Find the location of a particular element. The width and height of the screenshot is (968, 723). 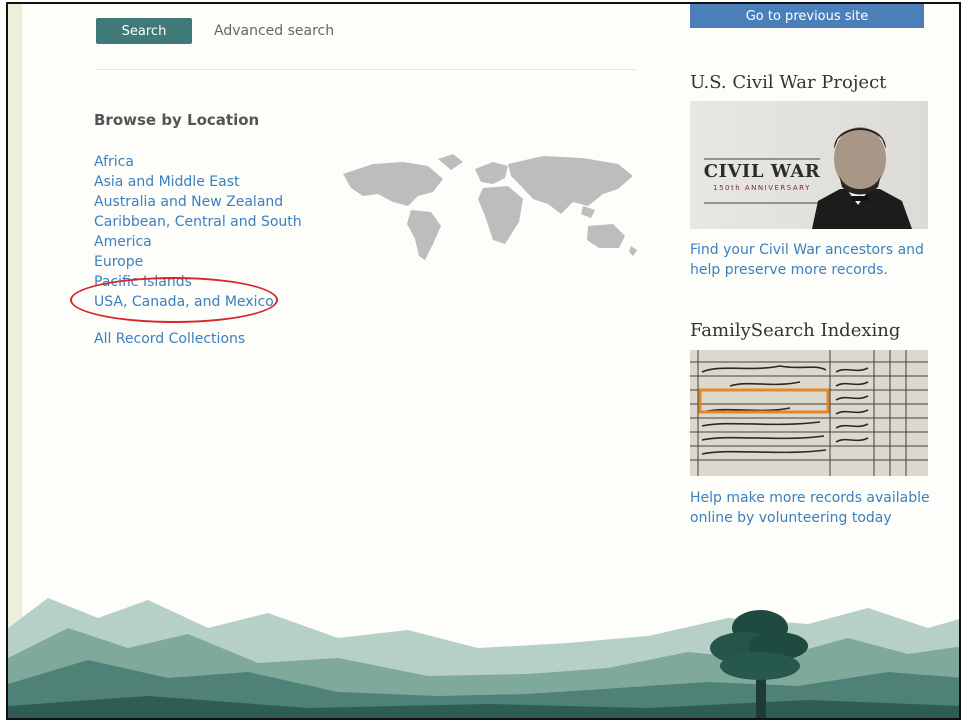

all-record-collections-link: All Record Collections is located at coordinates (169, 339).